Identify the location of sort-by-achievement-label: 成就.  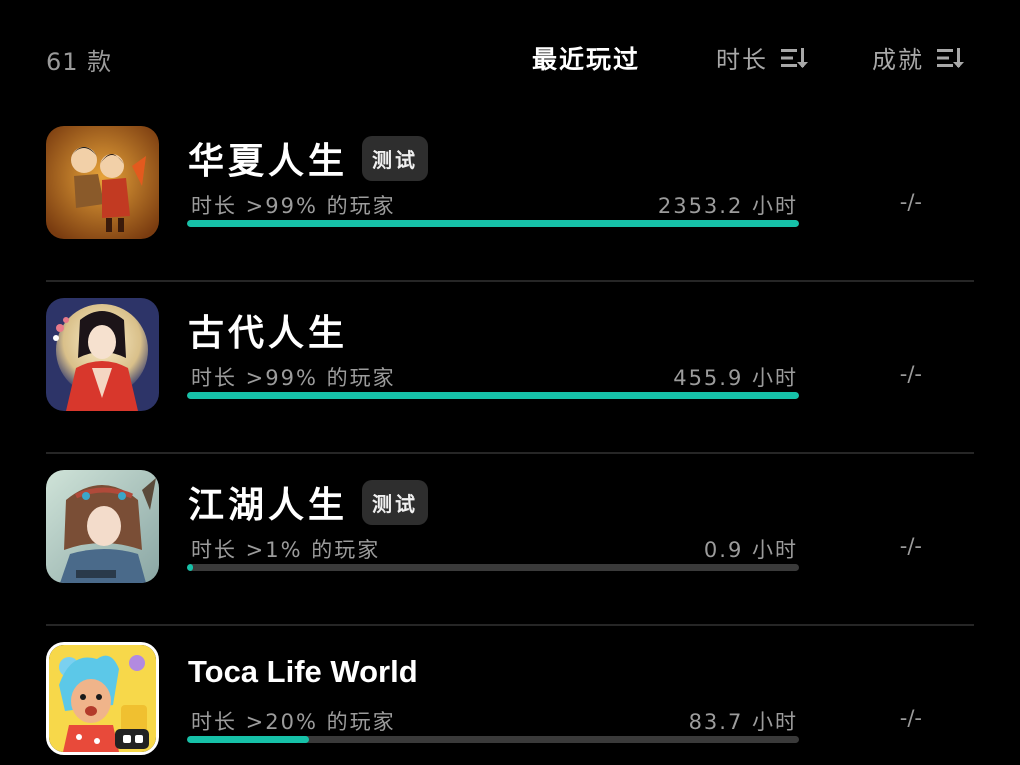
(898, 60).